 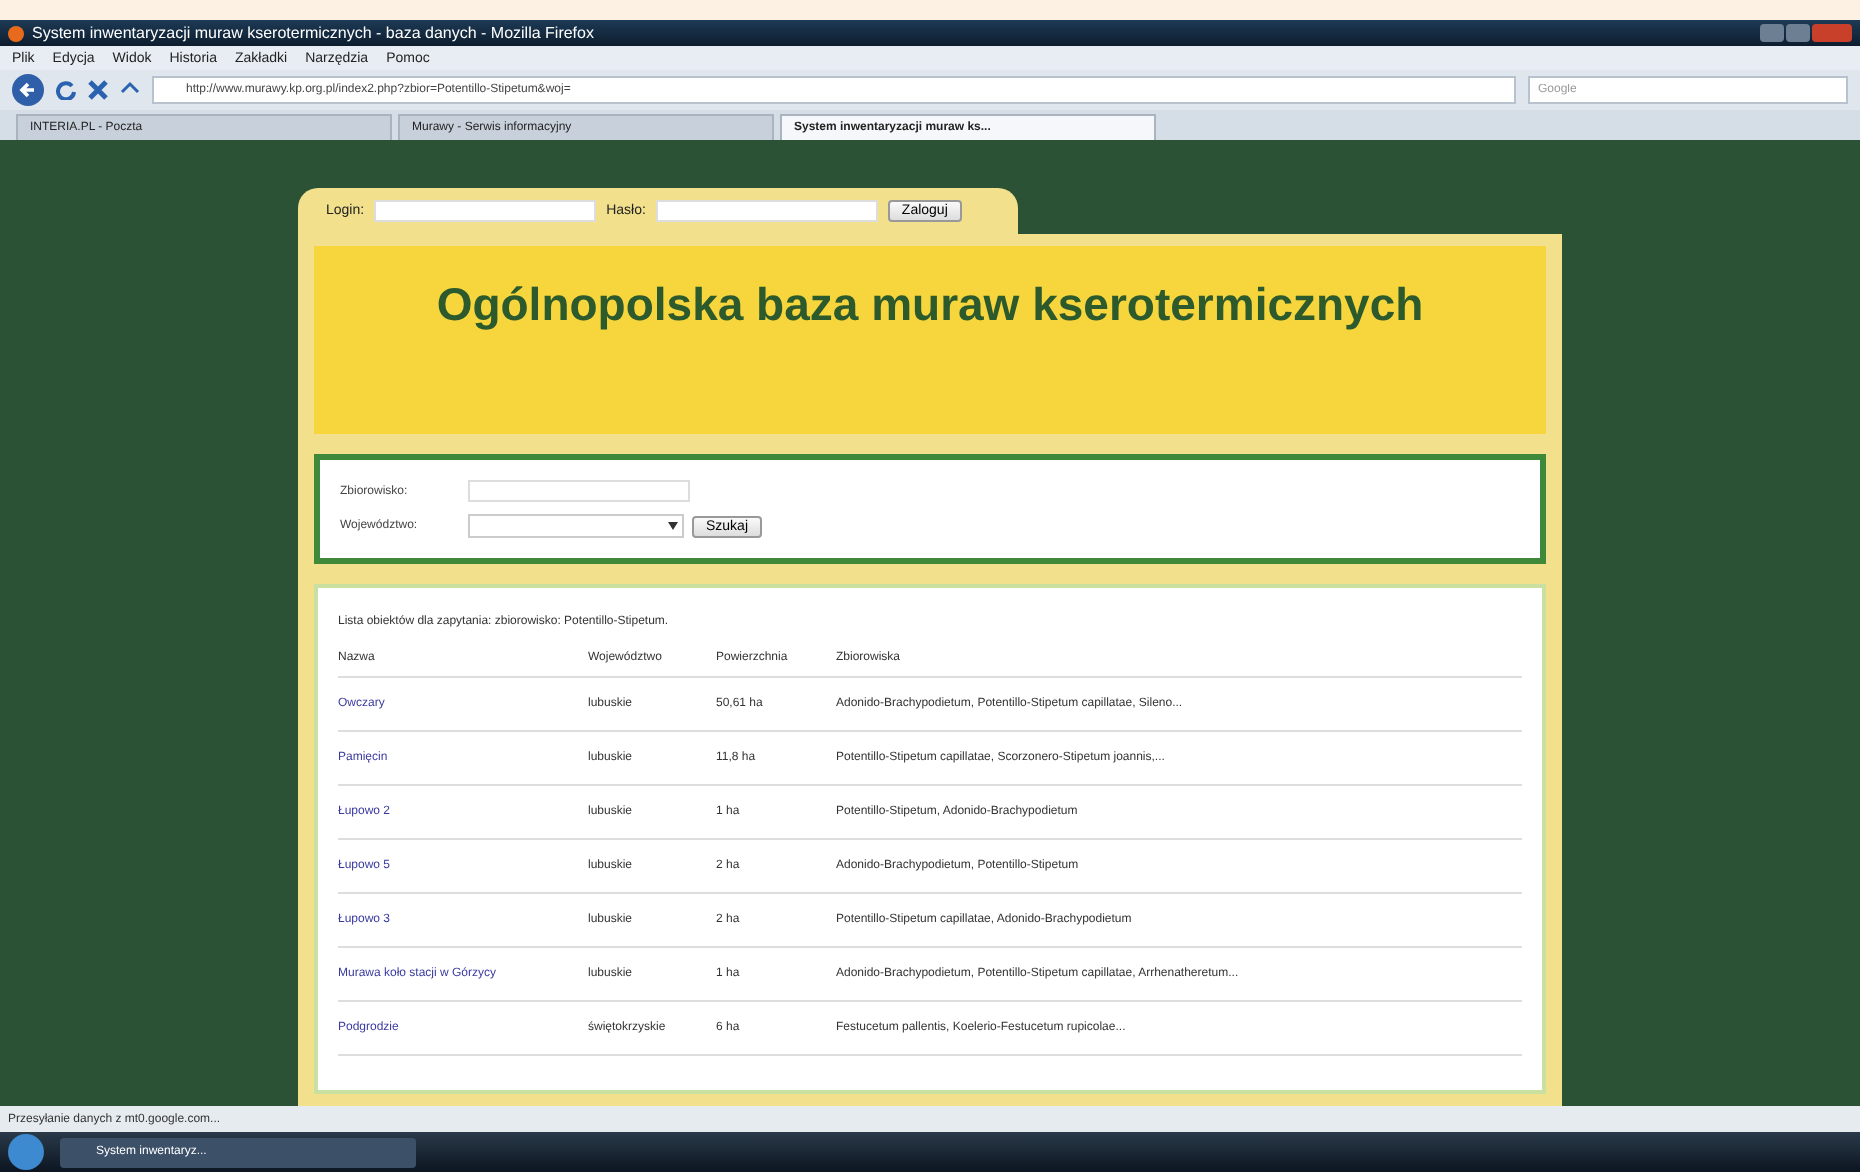 What do you see at coordinates (314, 33) in the screenshot?
I see `window-title: System inwentaryzacji muraw kserotermicznych - baza danych - Mozilla Firefox` at bounding box center [314, 33].